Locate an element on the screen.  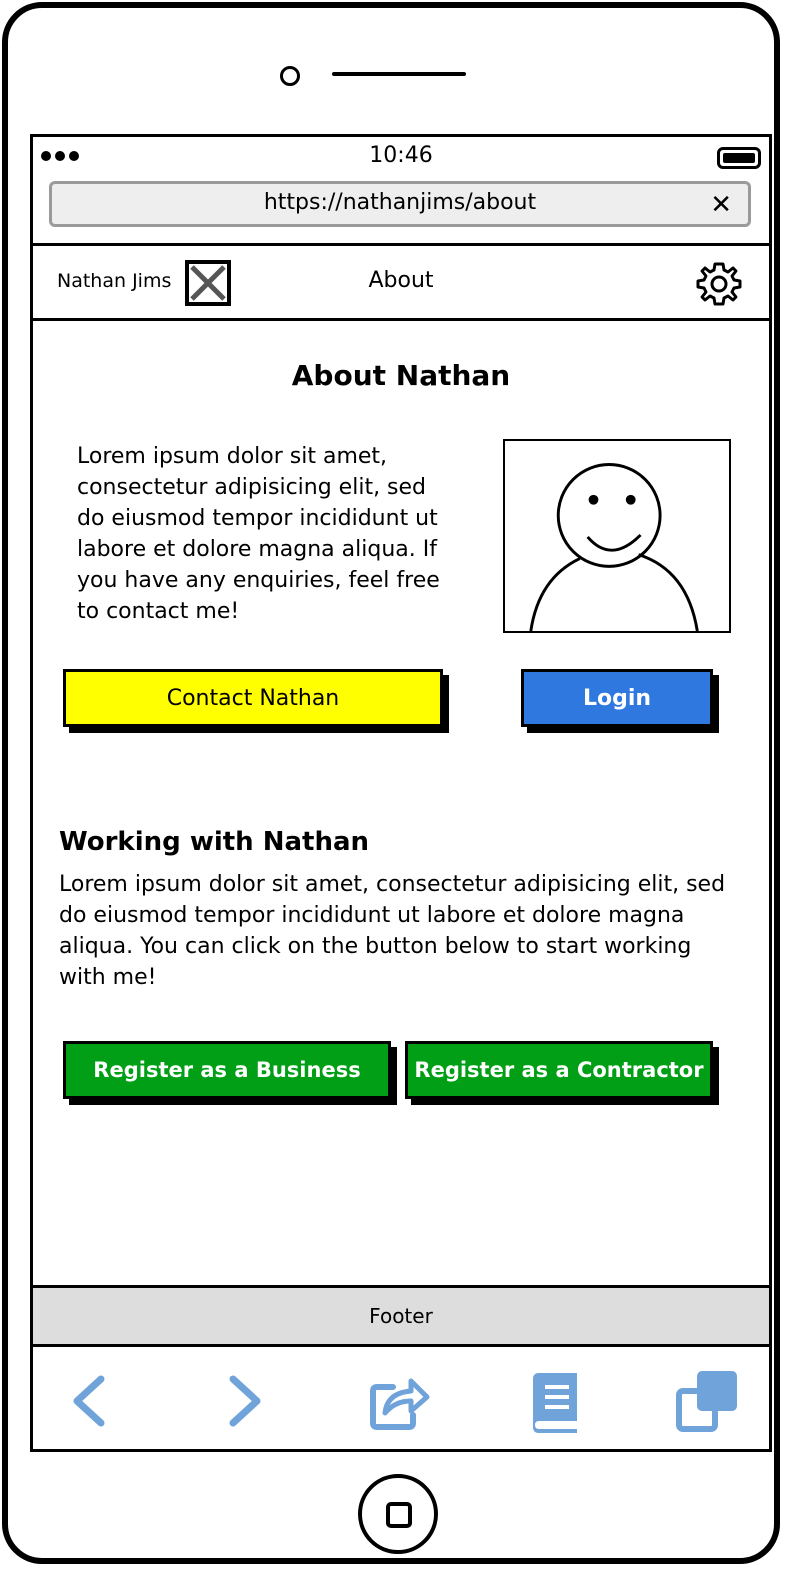
footer-label: Footer is located at coordinates (401, 1316).